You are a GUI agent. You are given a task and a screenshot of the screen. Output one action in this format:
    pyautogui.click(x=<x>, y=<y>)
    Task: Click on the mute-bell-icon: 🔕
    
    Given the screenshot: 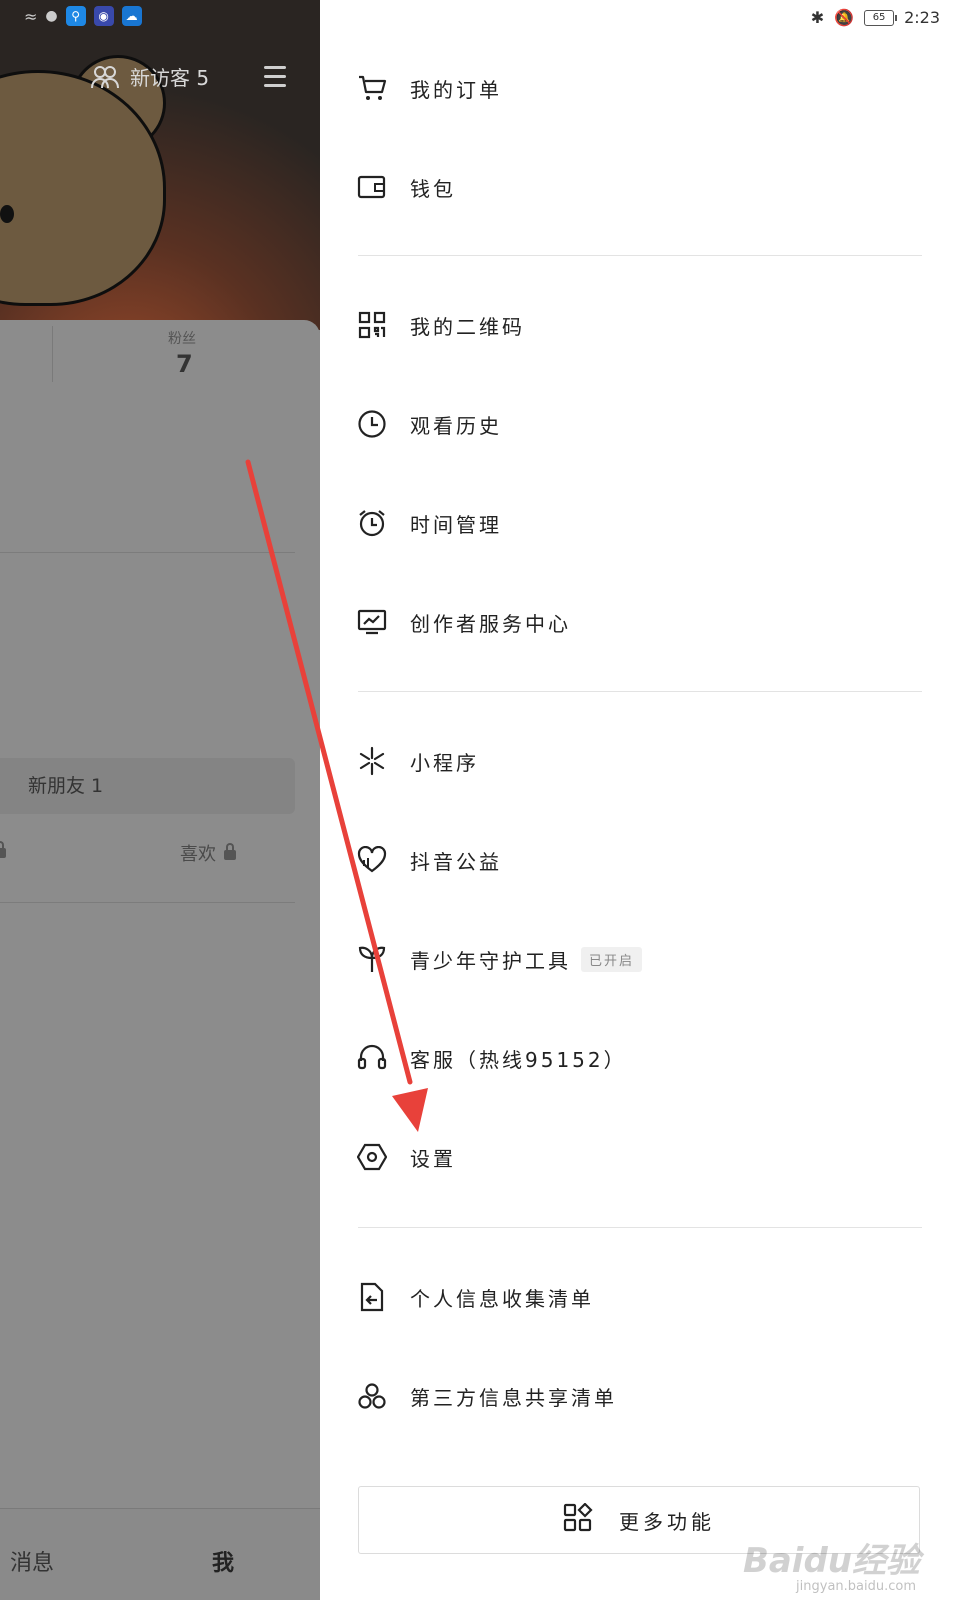 What is the action you would take?
    pyautogui.click(x=844, y=17)
    